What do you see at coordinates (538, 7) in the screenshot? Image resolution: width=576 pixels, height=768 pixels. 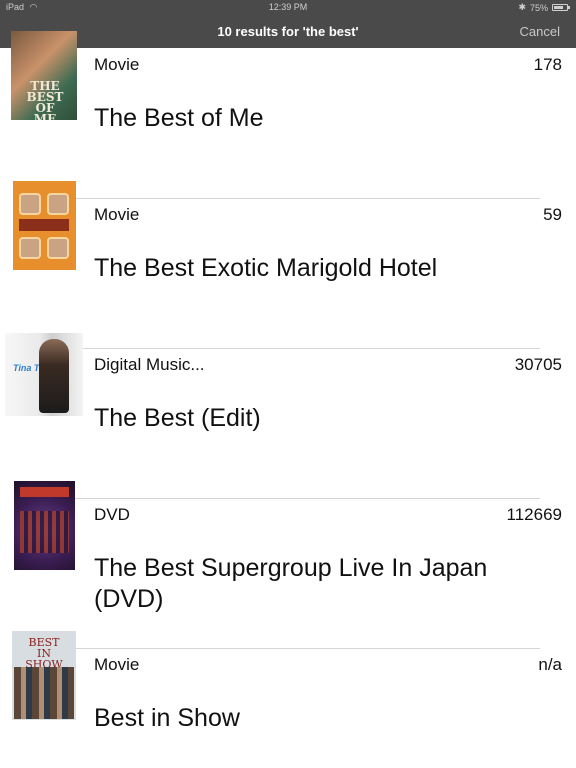 I see `battery-percent: 75%` at bounding box center [538, 7].